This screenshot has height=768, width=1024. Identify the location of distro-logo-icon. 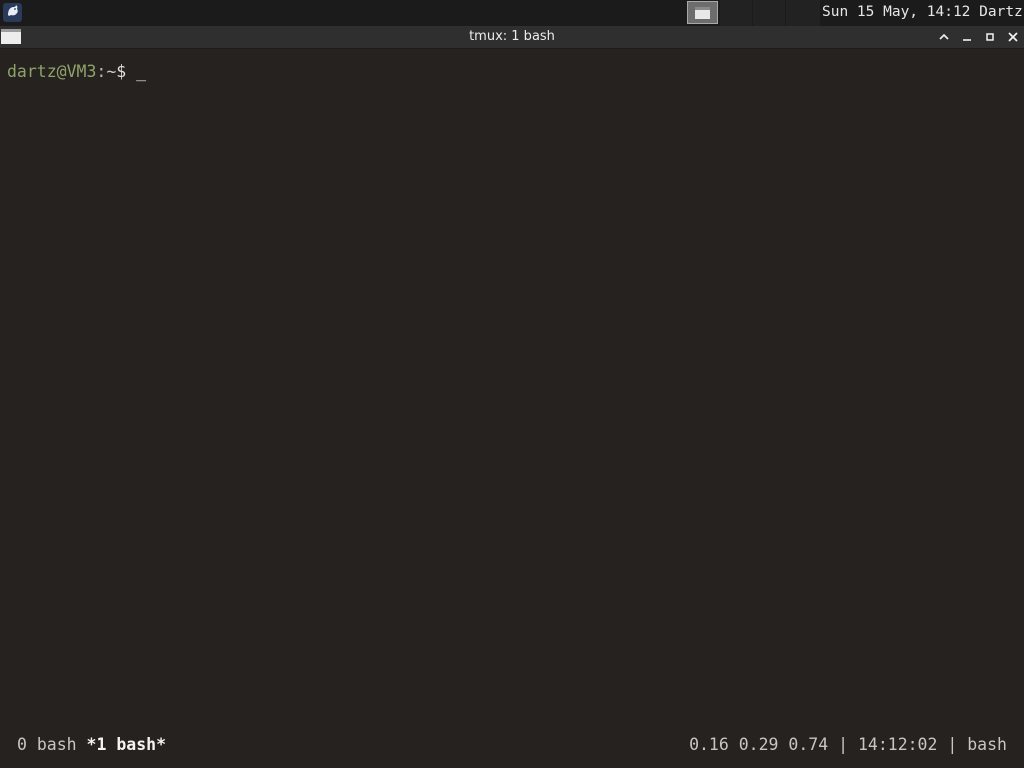
(12, 12).